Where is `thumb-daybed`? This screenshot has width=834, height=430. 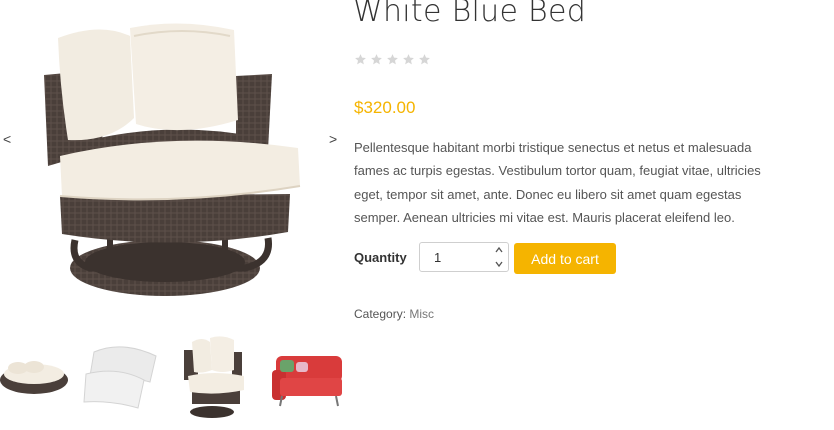 thumb-daybed is located at coordinates (38, 376).